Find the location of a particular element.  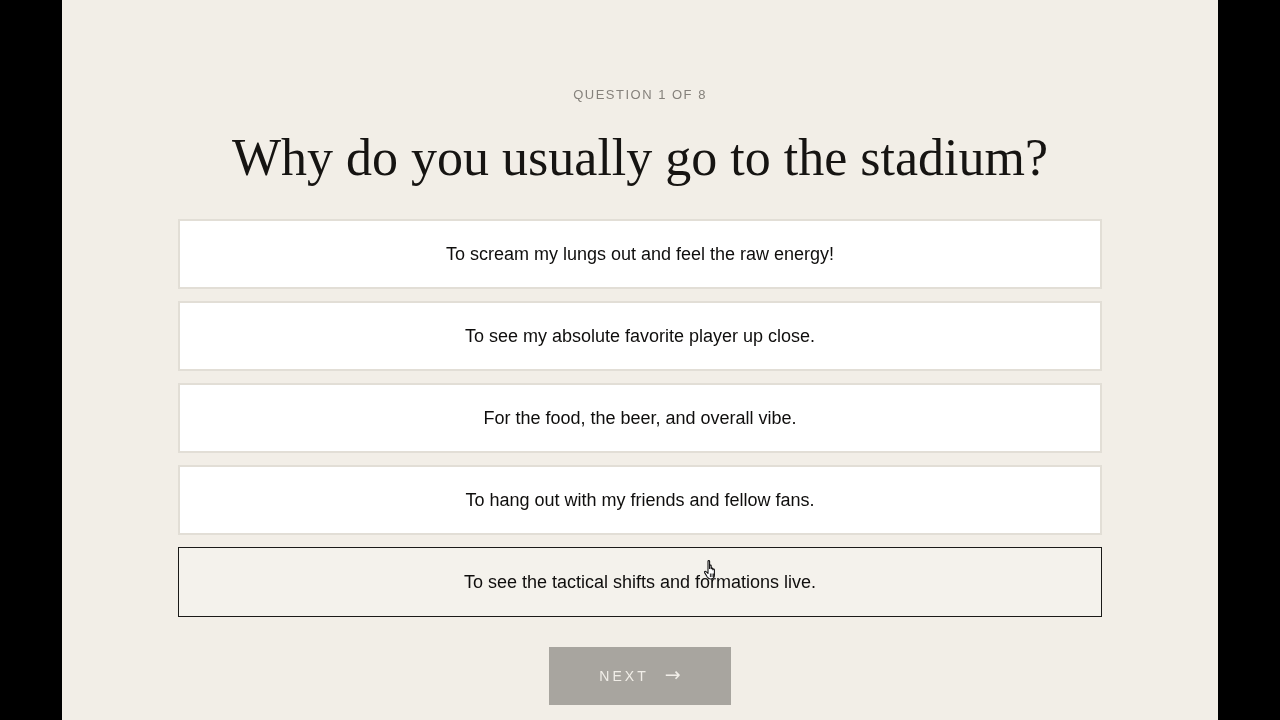

answer-option: To see the tactical shifts and formations live. is located at coordinates (640, 582).